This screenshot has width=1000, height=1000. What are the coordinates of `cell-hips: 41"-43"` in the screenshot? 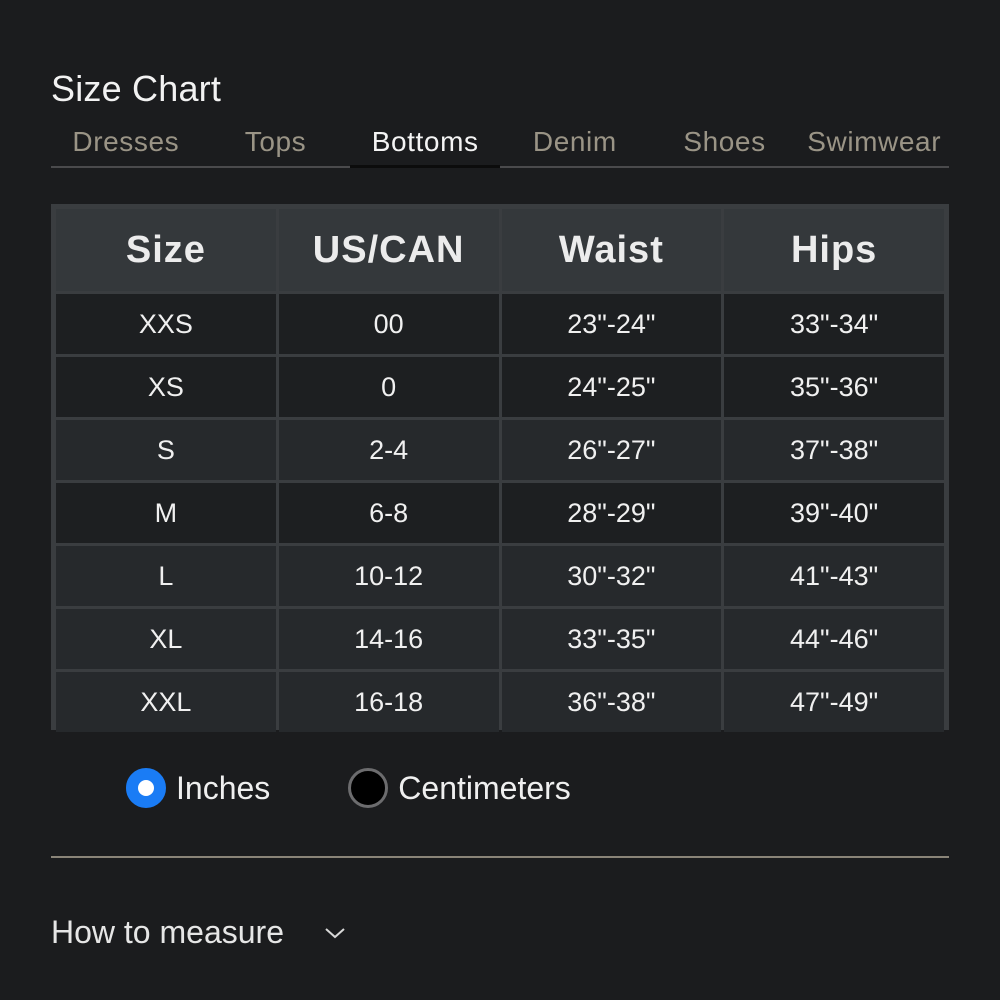 It's located at (834, 576).